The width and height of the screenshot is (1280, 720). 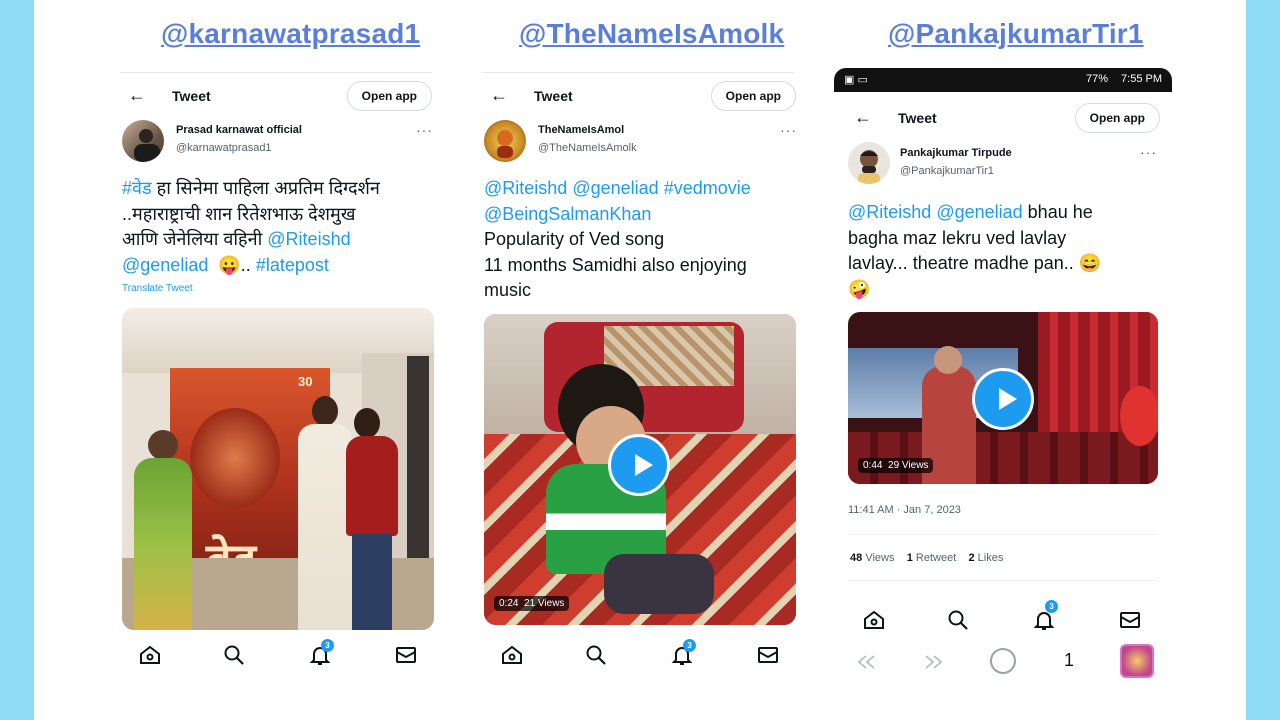 What do you see at coordinates (505, 144) in the screenshot?
I see `avatar-deity-icon` at bounding box center [505, 144].